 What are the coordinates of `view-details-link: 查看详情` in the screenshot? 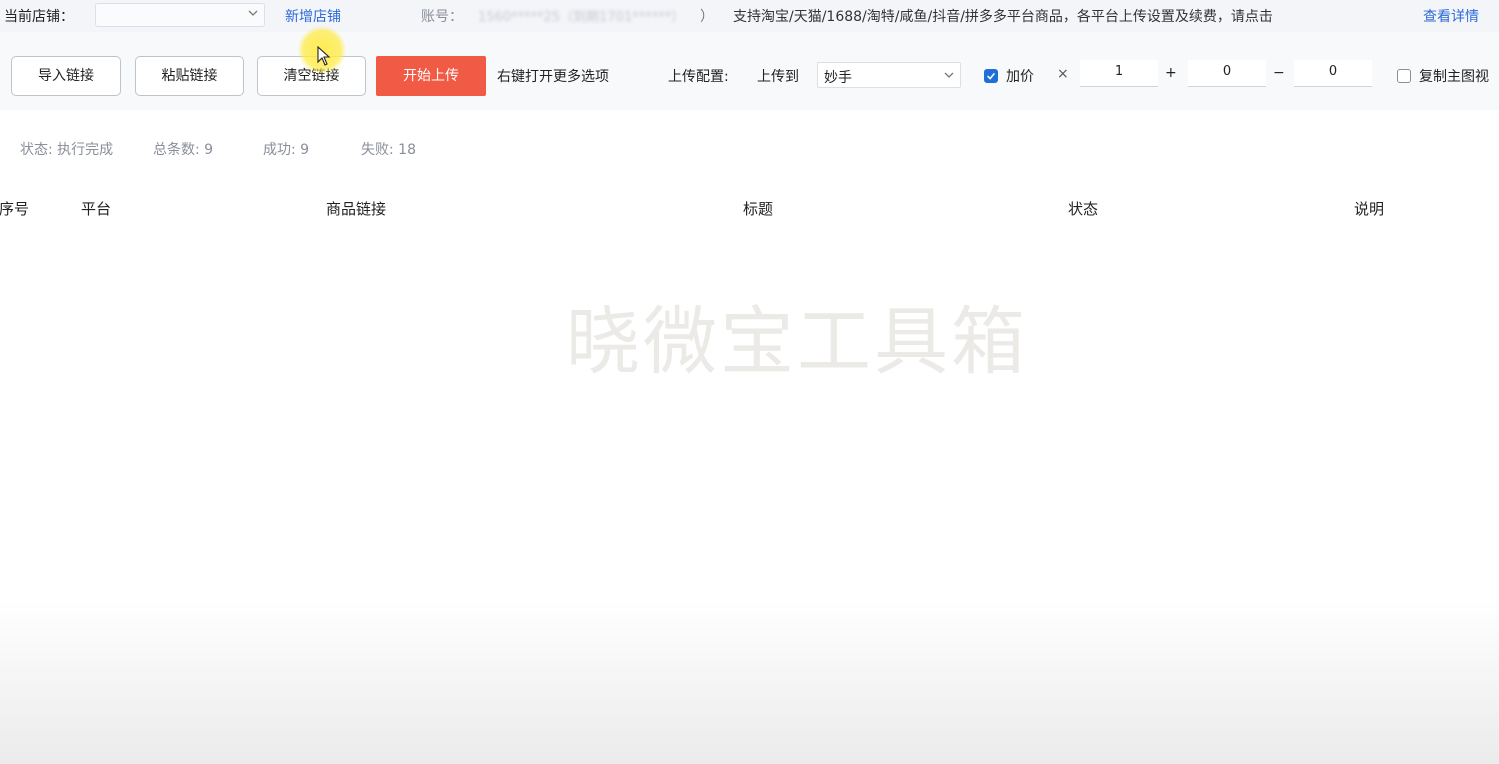 It's located at (1451, 16).